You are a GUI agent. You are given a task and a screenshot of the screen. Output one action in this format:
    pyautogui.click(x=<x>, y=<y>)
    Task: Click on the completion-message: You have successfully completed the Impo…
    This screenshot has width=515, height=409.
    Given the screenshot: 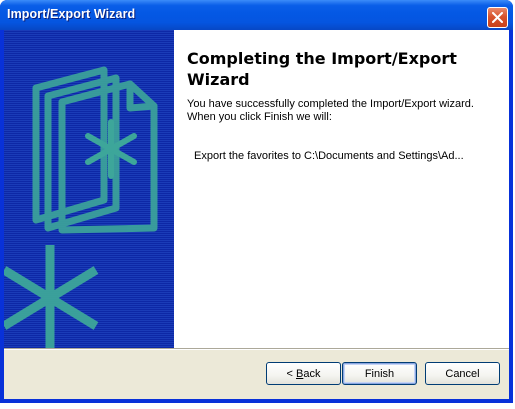 What is the action you would take?
    pyautogui.click(x=330, y=110)
    